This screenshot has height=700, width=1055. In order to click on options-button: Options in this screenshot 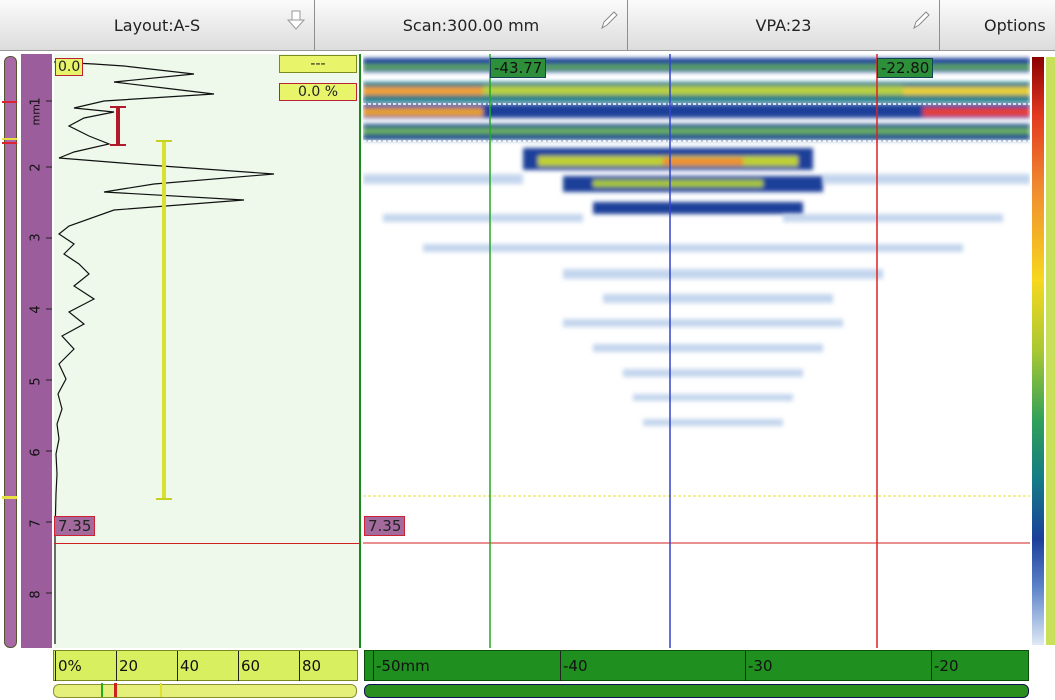, I will do `click(997, 25)`.